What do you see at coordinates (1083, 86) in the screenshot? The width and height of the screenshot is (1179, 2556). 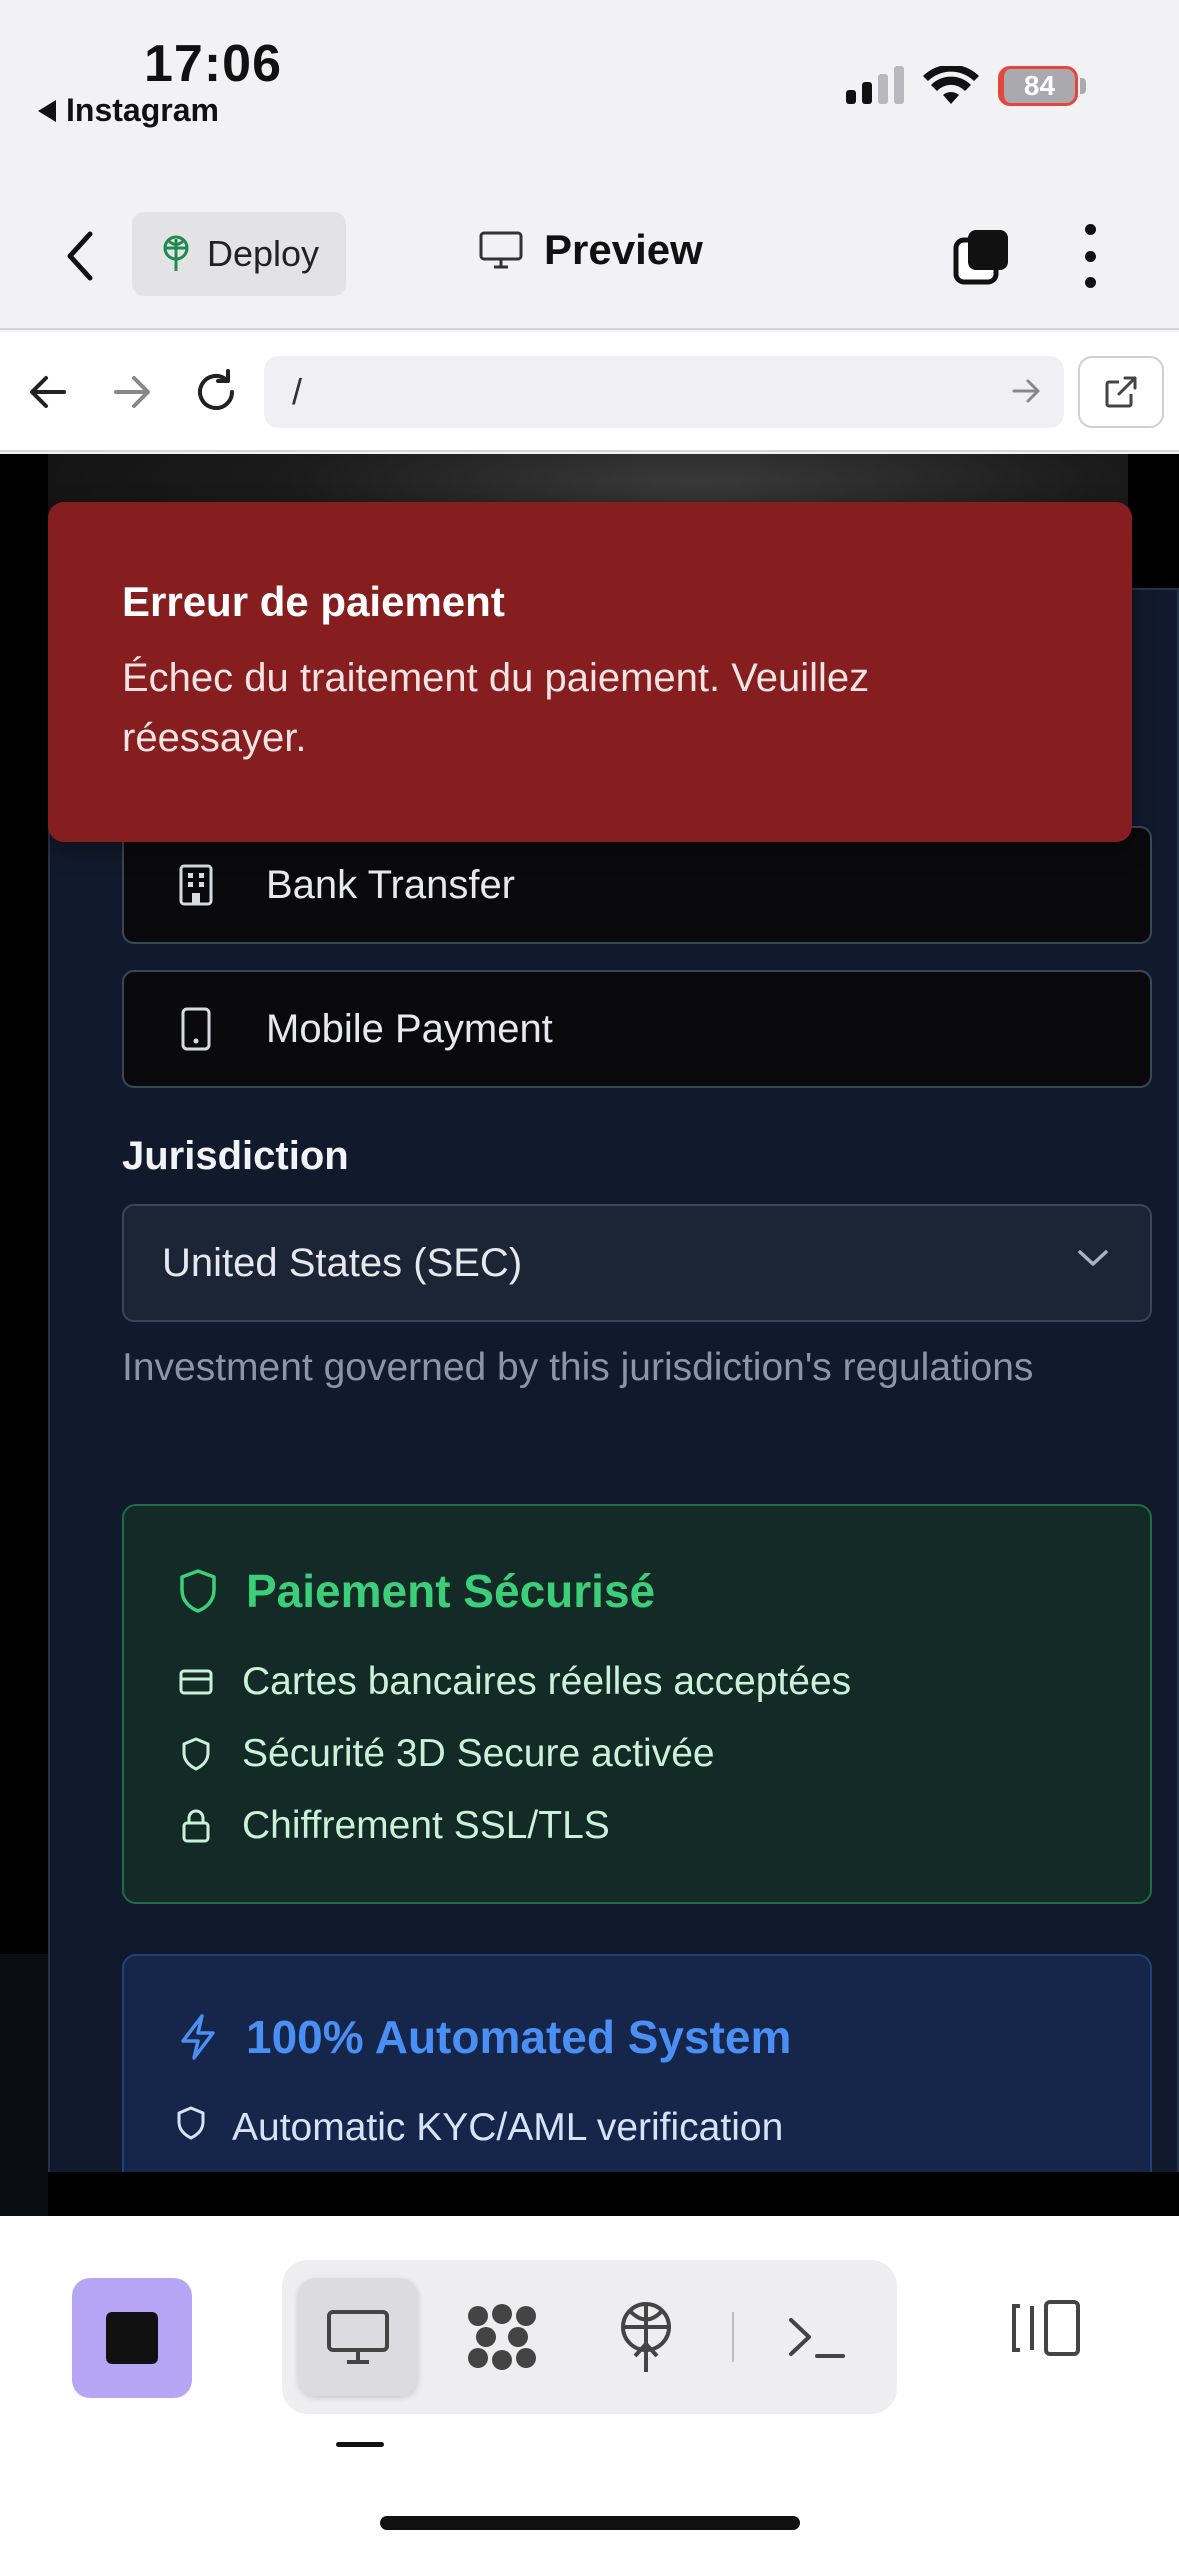 I see `battery-nub` at bounding box center [1083, 86].